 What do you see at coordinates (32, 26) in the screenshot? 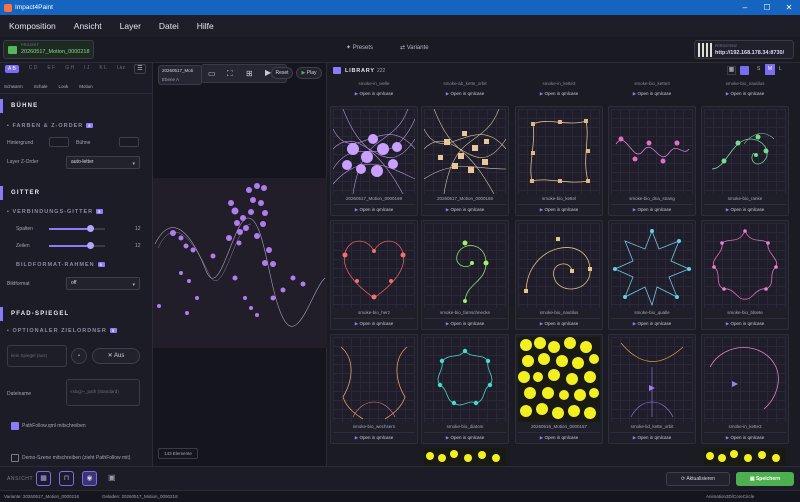
I see `menu-komposition: Komposition` at bounding box center [32, 26].